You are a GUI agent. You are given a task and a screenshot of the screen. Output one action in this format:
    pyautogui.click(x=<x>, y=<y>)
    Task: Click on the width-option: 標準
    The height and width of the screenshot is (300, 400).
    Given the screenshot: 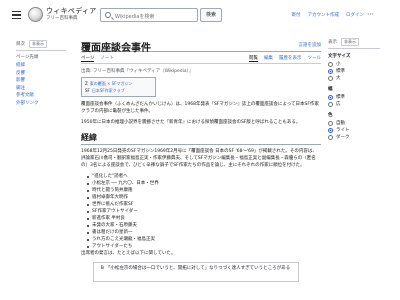 What is the action you would take?
    pyautogui.click(x=354, y=97)
    